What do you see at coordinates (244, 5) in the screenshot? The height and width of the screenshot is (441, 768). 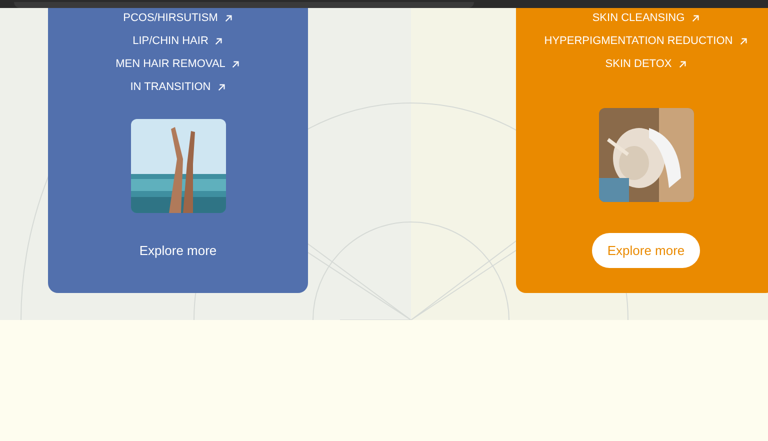 I see `address-bar` at bounding box center [244, 5].